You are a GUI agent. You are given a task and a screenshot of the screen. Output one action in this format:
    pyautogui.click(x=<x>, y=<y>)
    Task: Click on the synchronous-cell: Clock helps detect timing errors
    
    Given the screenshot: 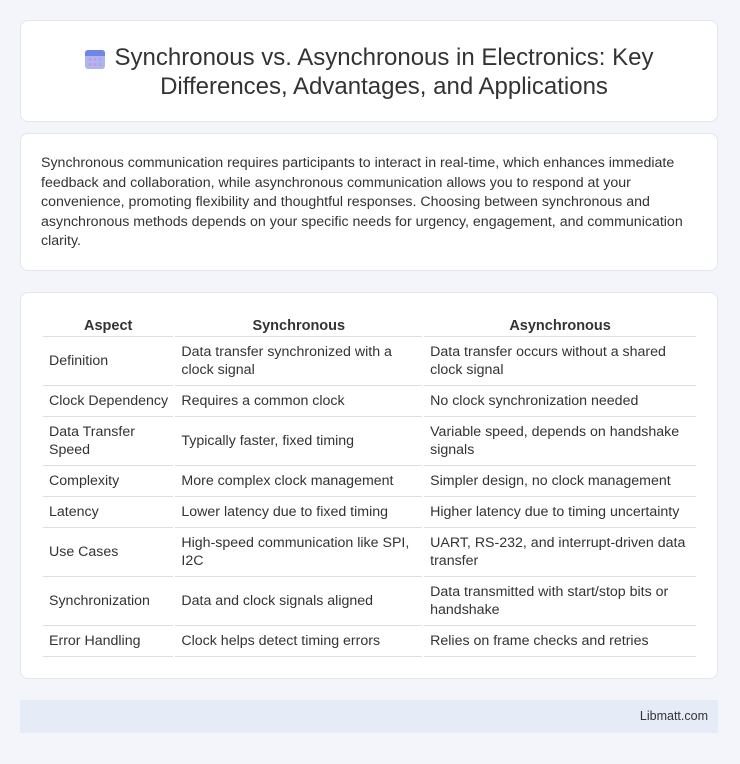 What is the action you would take?
    pyautogui.click(x=299, y=641)
    